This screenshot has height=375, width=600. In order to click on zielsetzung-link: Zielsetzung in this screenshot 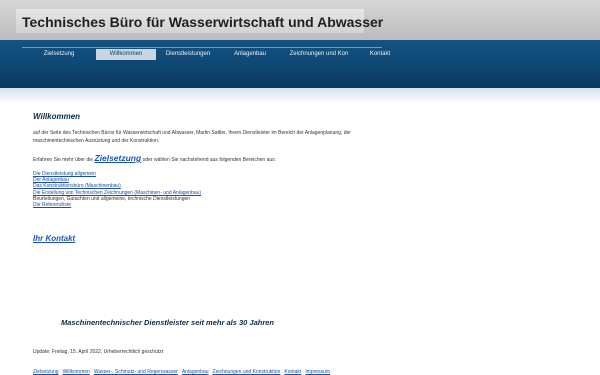, I will do `click(117, 158)`.